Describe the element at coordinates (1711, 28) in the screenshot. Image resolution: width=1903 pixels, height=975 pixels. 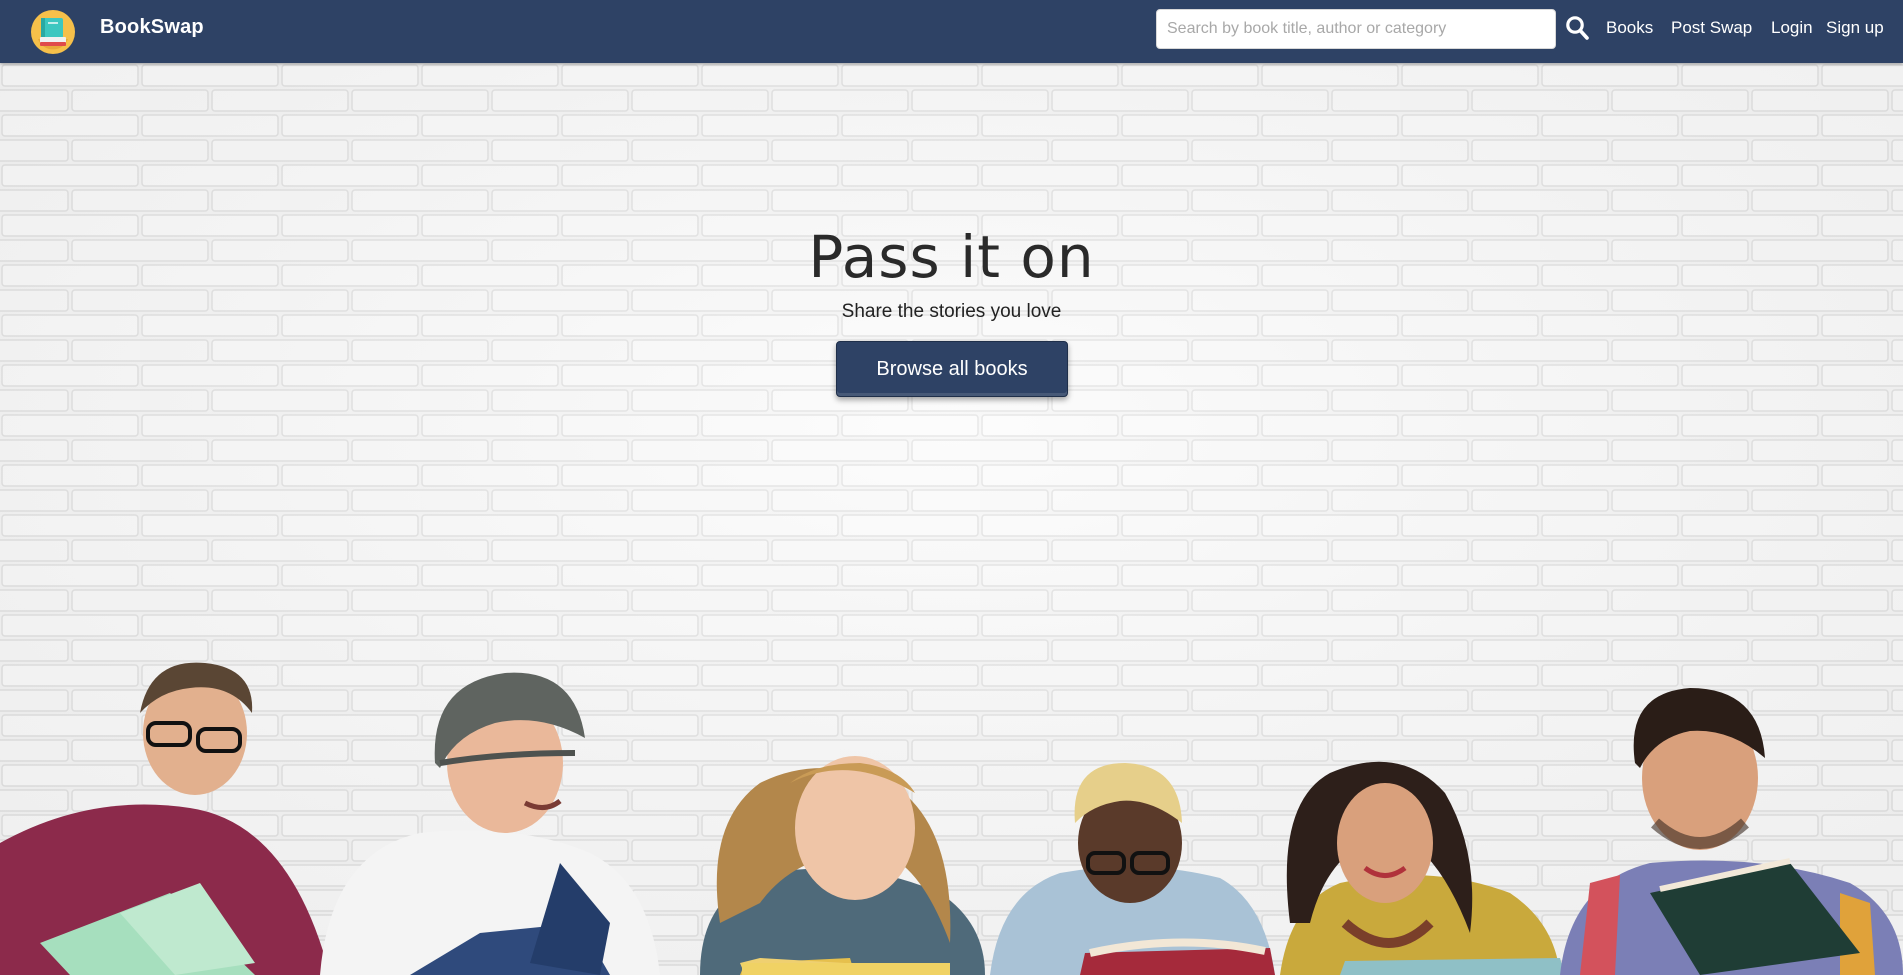
I see `nav-post-swap-link: Post Swap` at that location.